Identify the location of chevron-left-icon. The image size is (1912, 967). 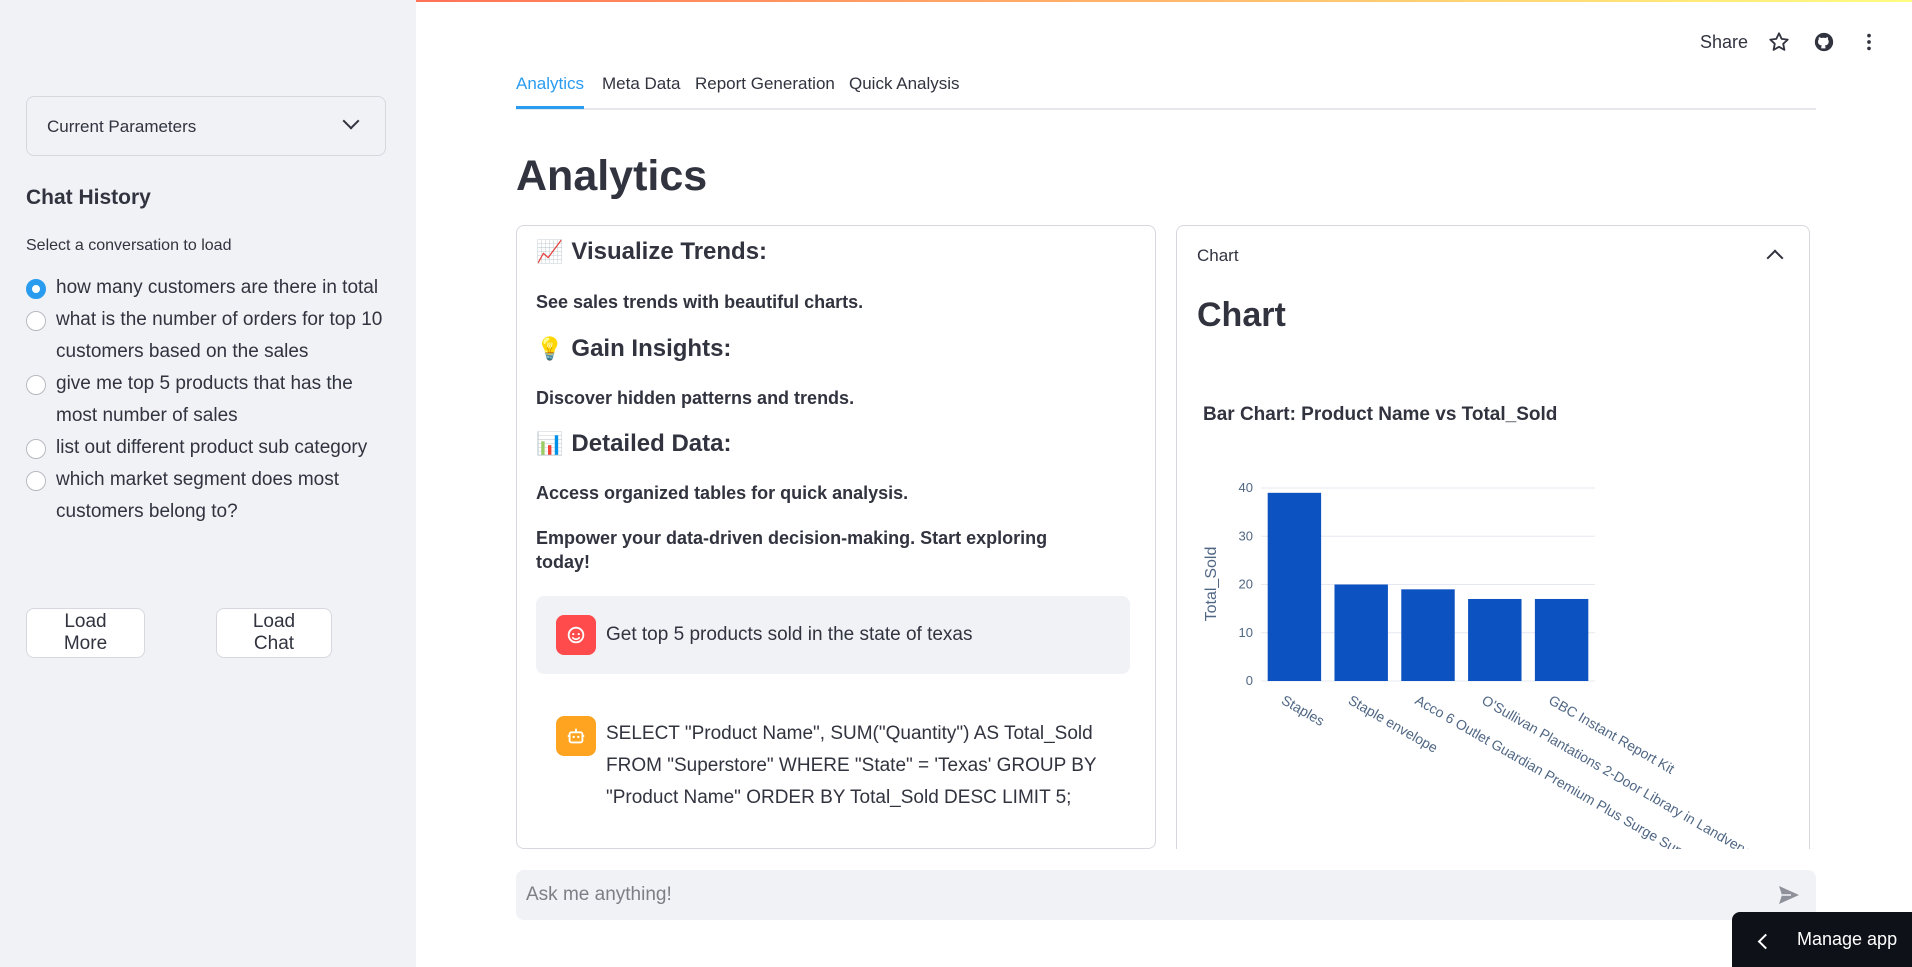
(1765, 941).